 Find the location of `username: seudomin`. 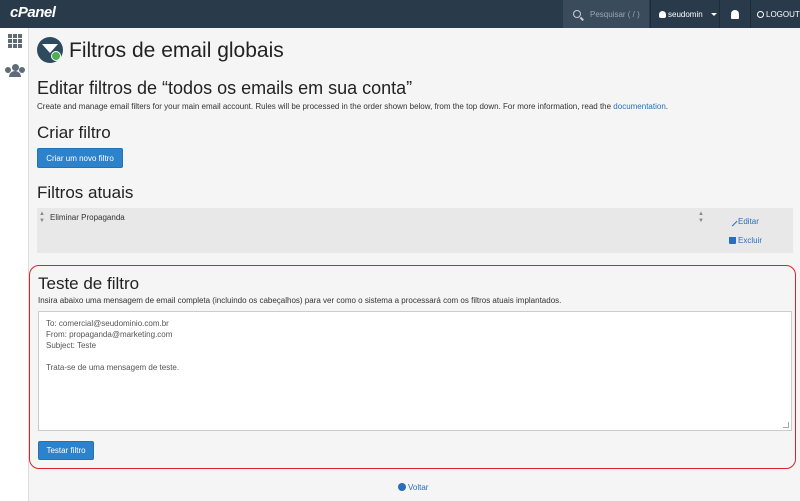

username: seudomin is located at coordinates (685, 14).